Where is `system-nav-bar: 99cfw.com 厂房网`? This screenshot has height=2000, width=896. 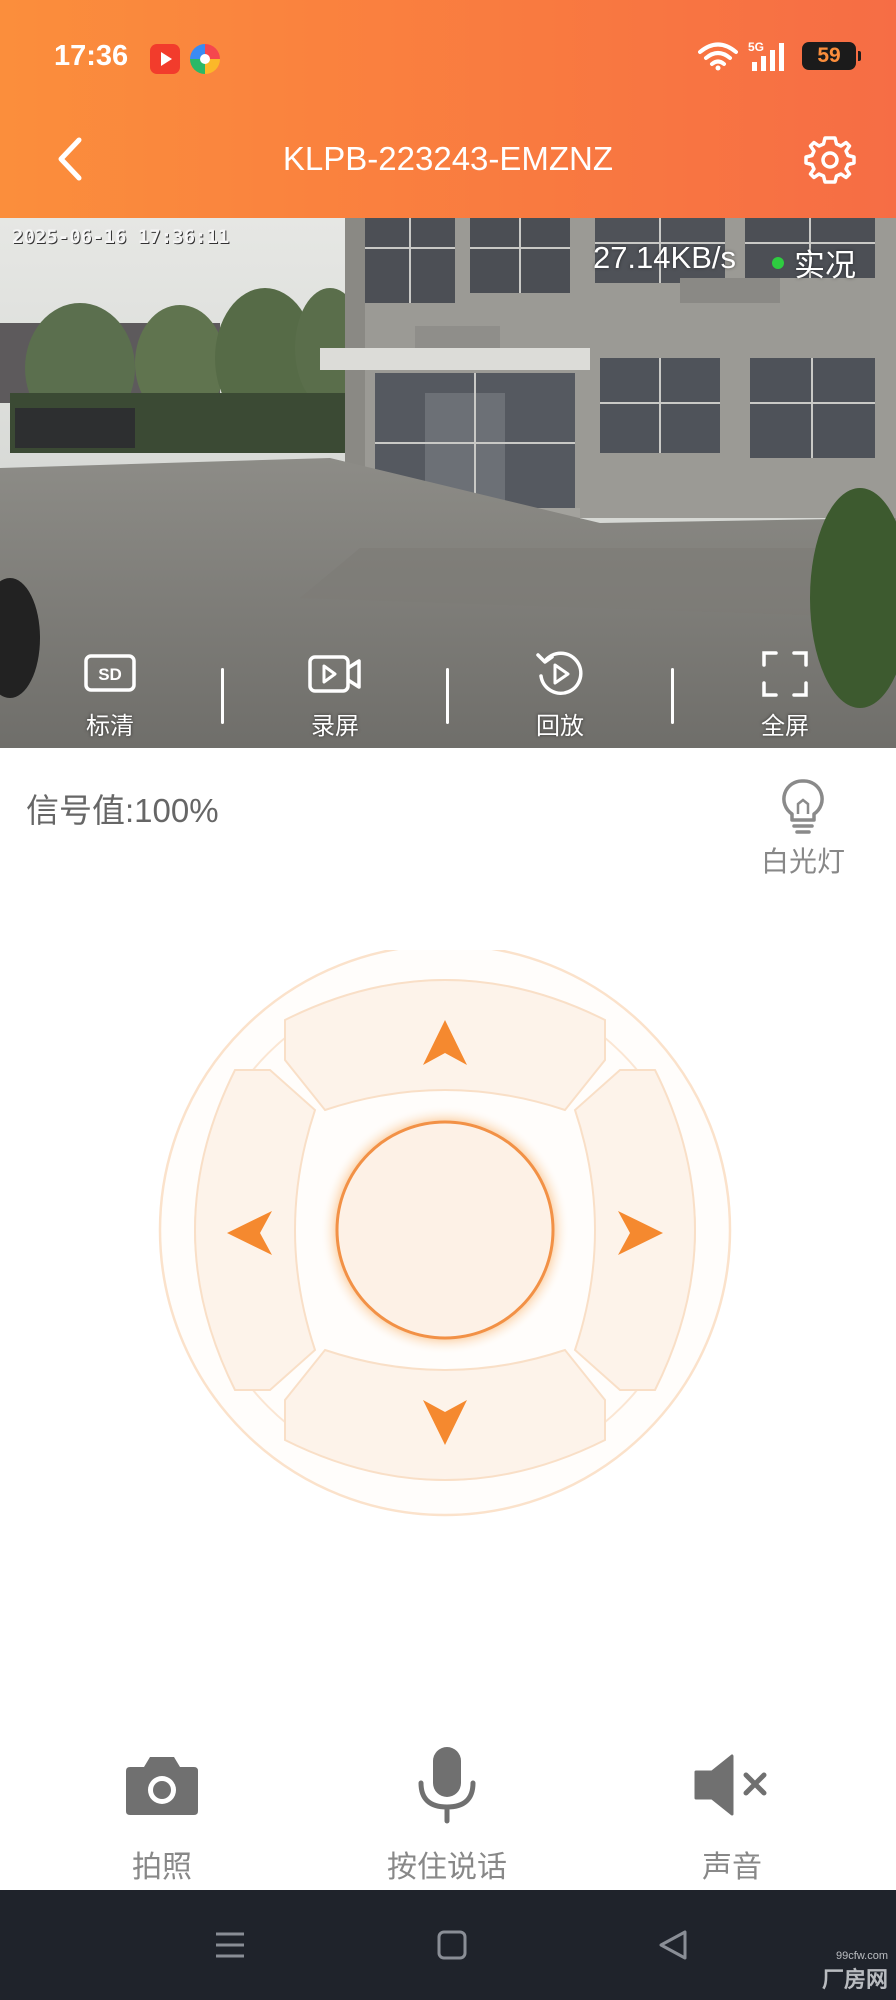
system-nav-bar: 99cfw.com 厂房网 is located at coordinates (448, 1945).